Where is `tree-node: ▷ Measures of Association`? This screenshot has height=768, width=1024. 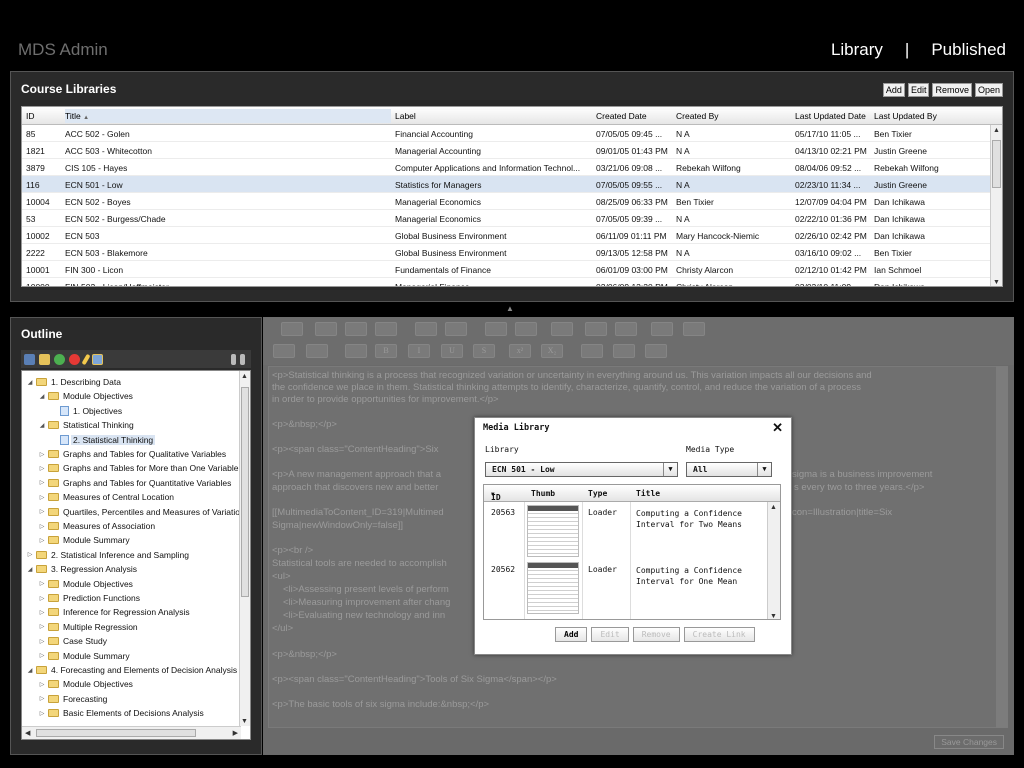 tree-node: ▷ Measures of Association is located at coordinates (97, 526).